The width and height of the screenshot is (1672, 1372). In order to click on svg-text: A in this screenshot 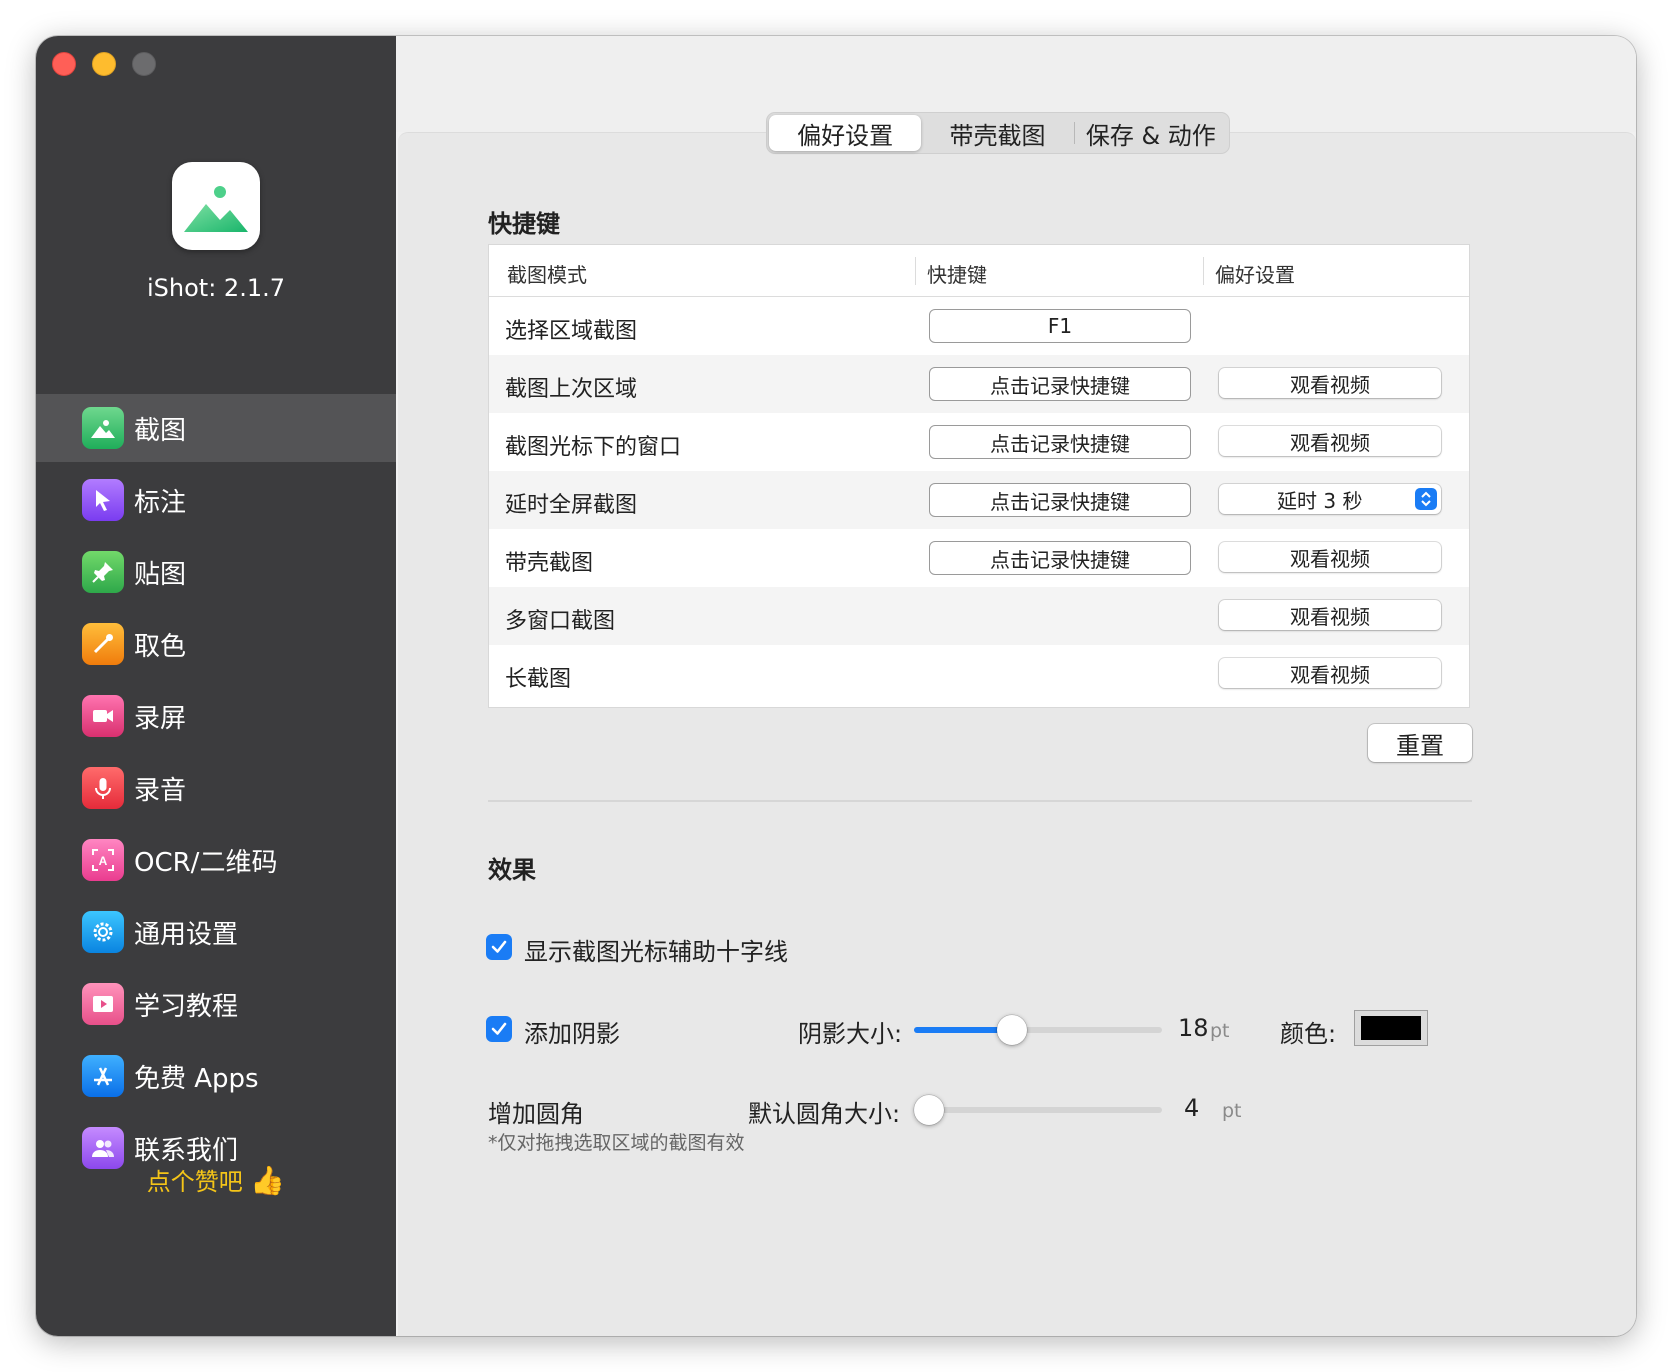, I will do `click(103, 861)`.